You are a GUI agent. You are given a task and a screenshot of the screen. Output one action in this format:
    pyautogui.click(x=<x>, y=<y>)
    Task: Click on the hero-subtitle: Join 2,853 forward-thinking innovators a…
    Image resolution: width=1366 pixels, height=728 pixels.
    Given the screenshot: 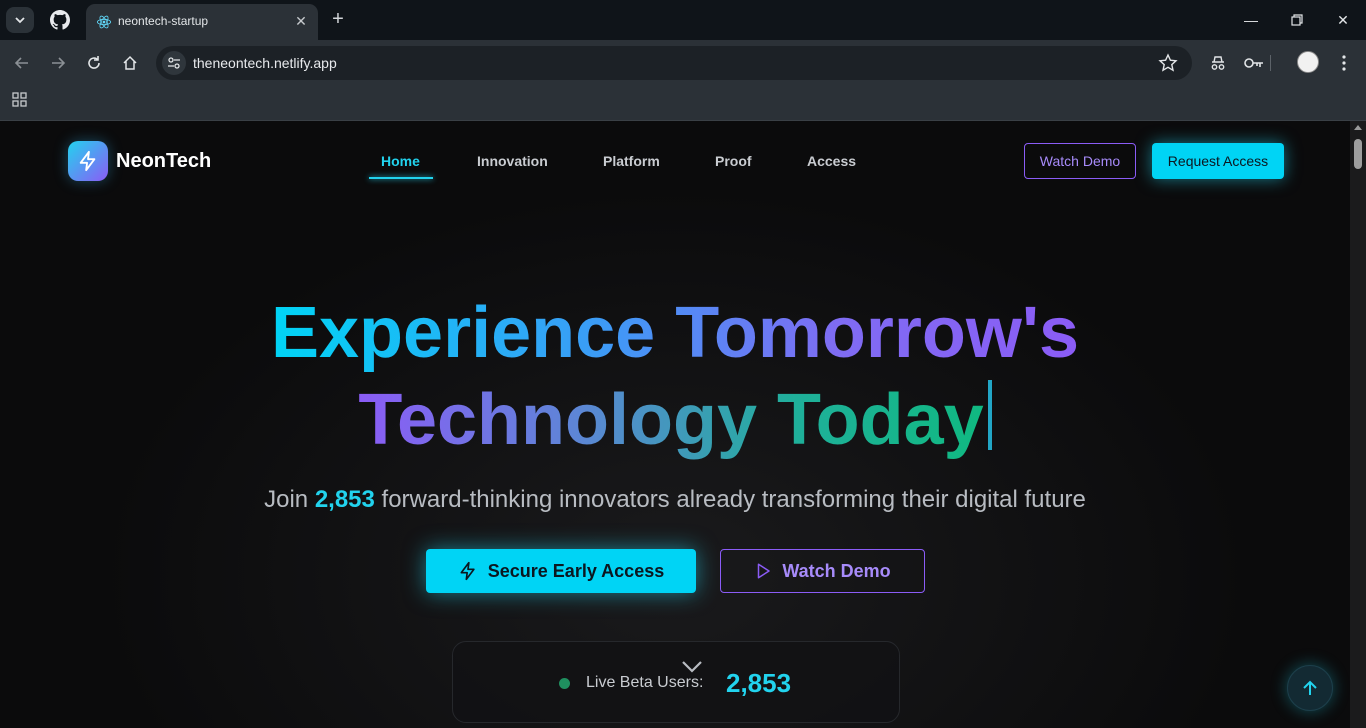 What is the action you would take?
    pyautogui.click(x=675, y=499)
    